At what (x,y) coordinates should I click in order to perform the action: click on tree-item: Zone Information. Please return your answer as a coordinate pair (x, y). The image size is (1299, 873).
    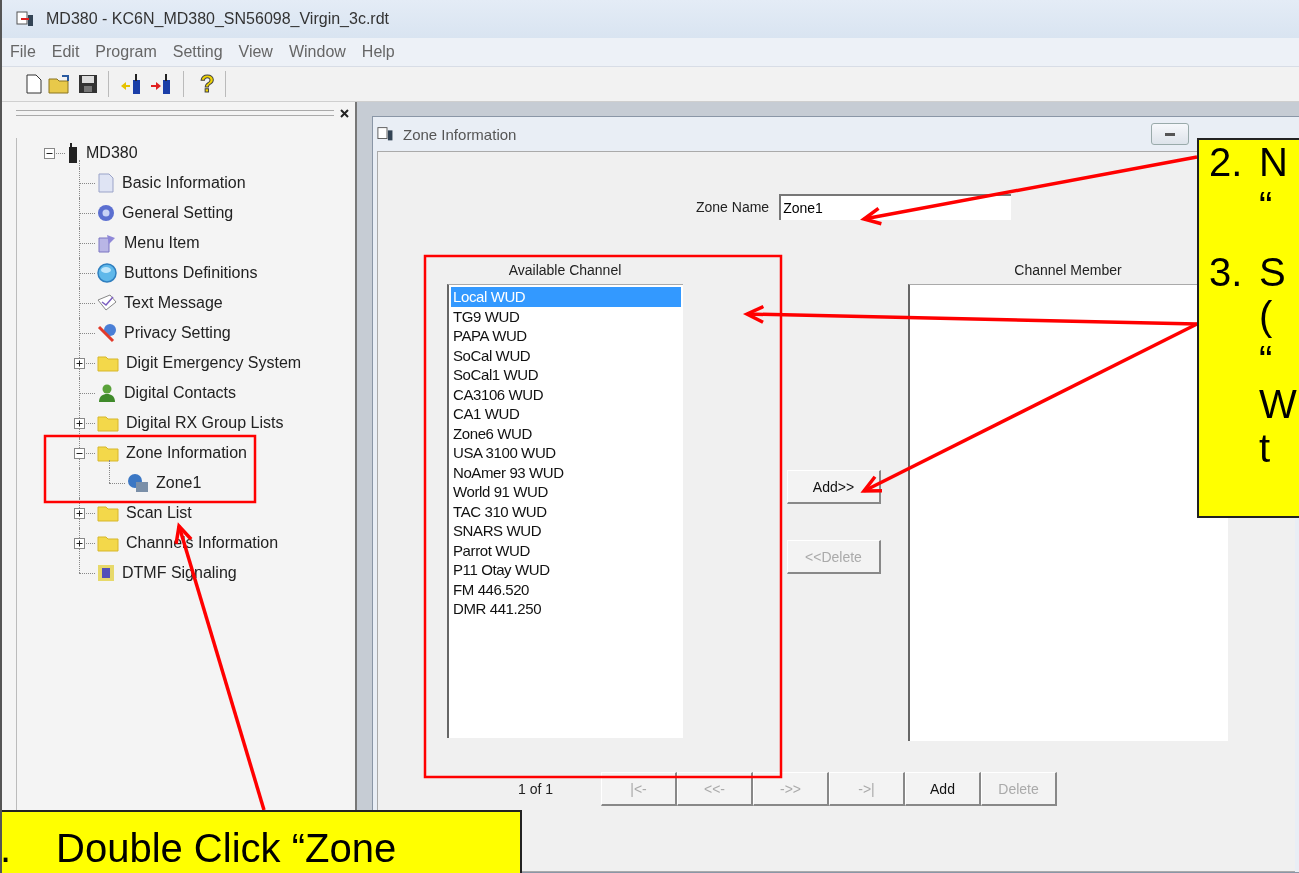
    Looking at the image, I should click on (186, 453).